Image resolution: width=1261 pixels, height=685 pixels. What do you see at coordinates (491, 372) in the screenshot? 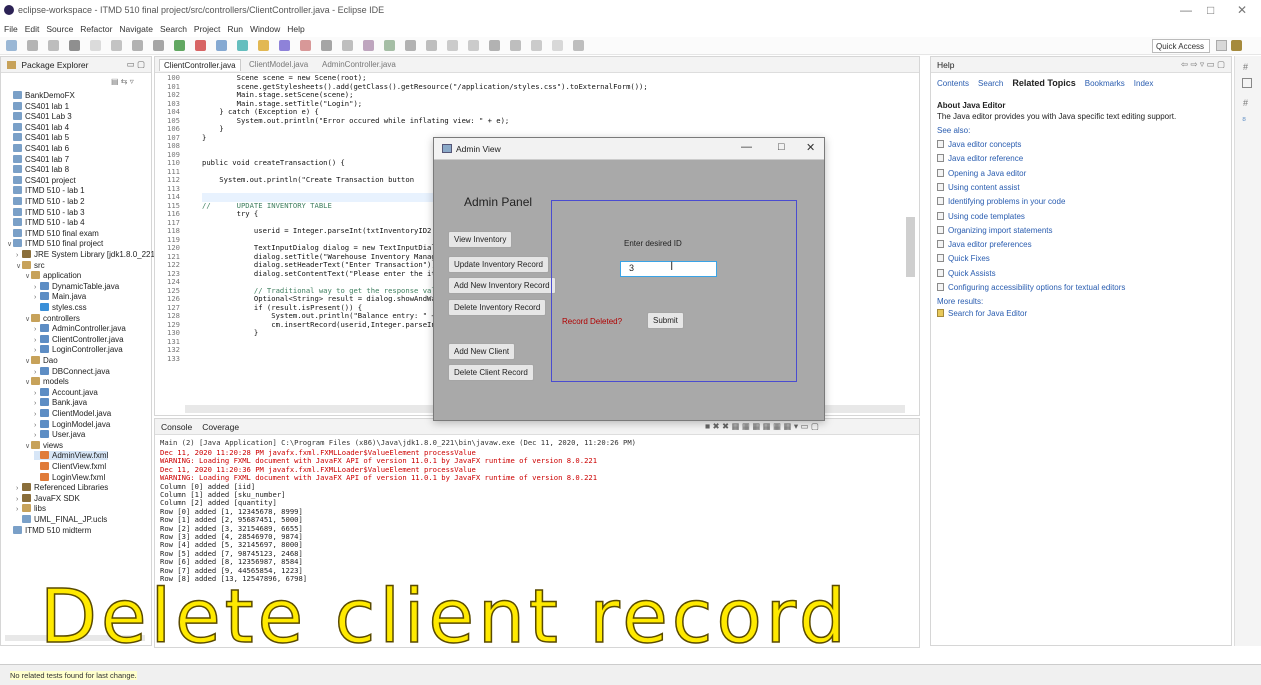
I see `admin-delete-client-record-button: Delete Client Record` at bounding box center [491, 372].